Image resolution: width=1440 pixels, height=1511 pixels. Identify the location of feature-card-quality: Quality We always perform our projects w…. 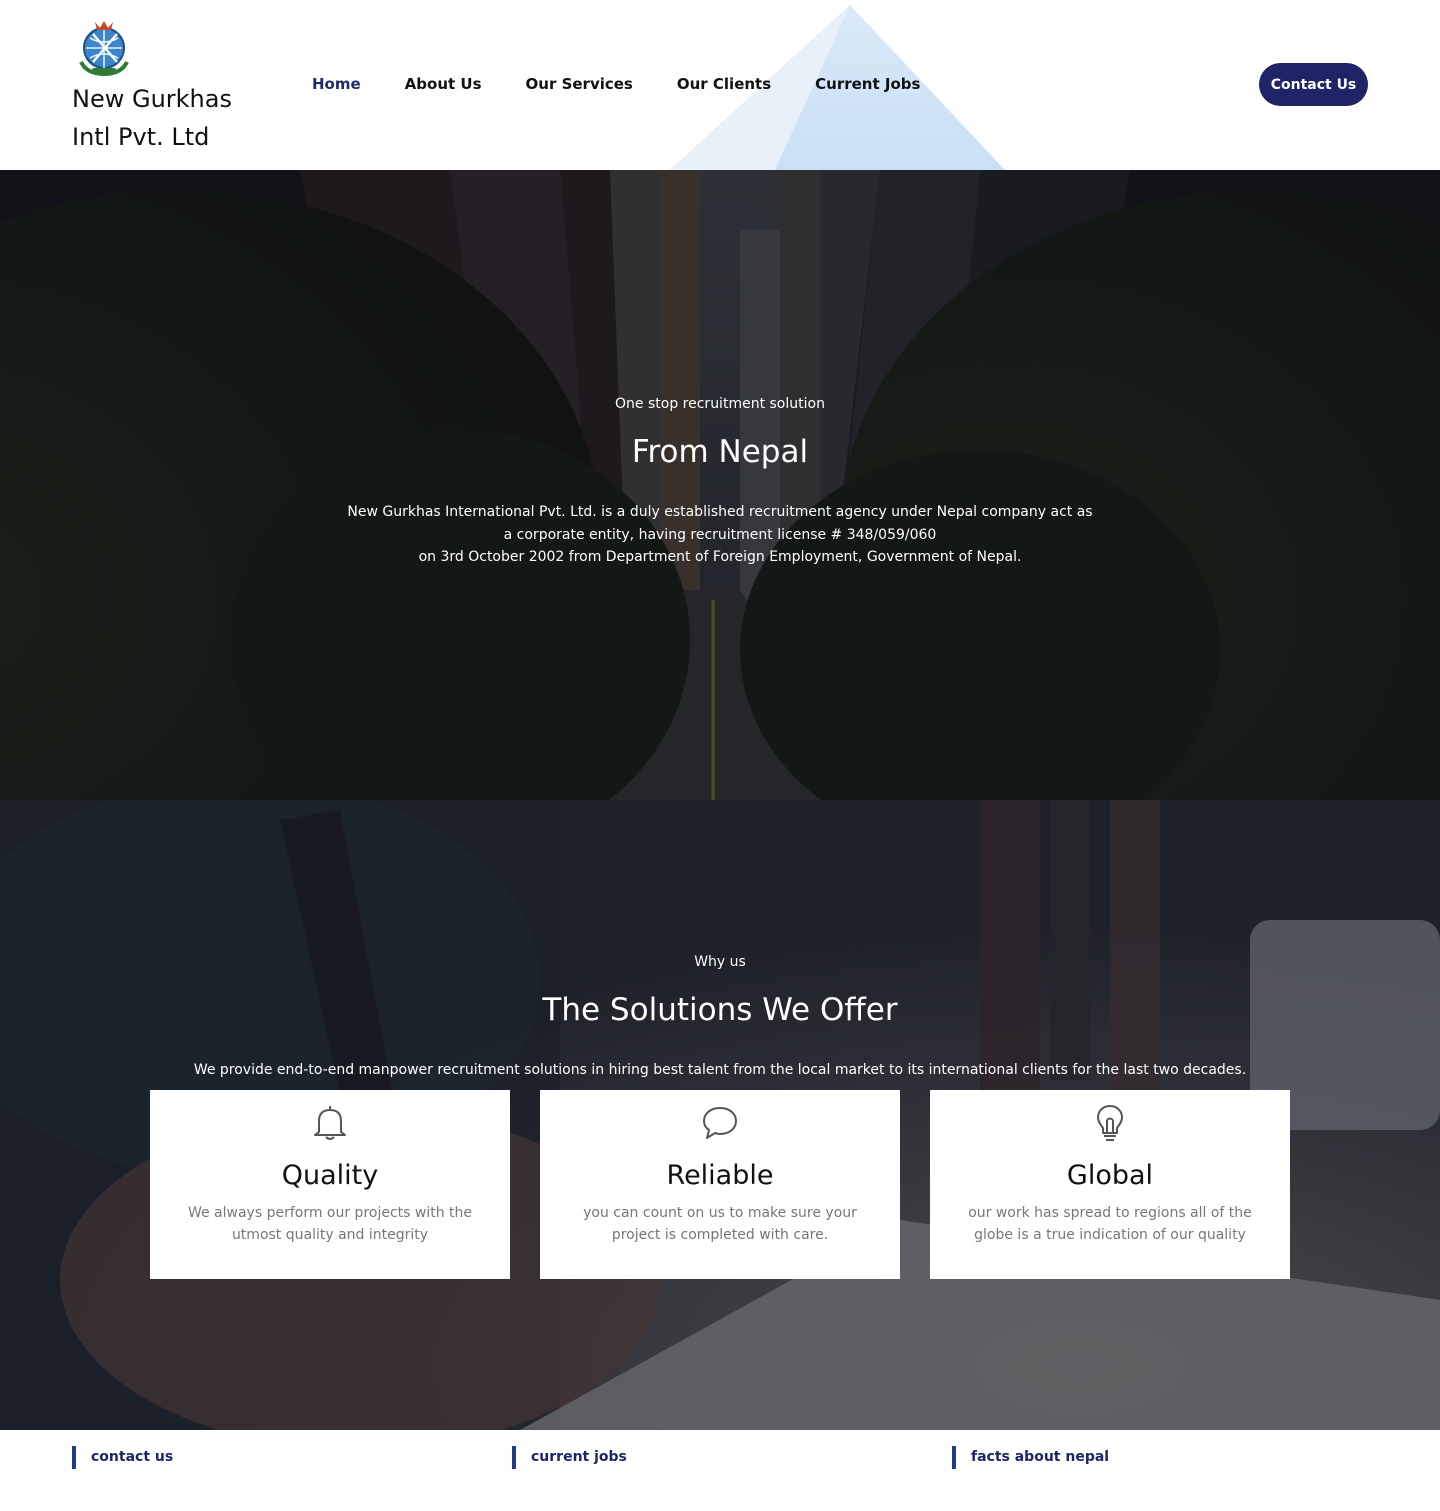
(330, 1184).